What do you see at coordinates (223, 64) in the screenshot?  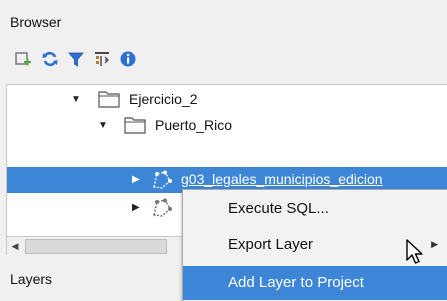 I see `browser-toolbar` at bounding box center [223, 64].